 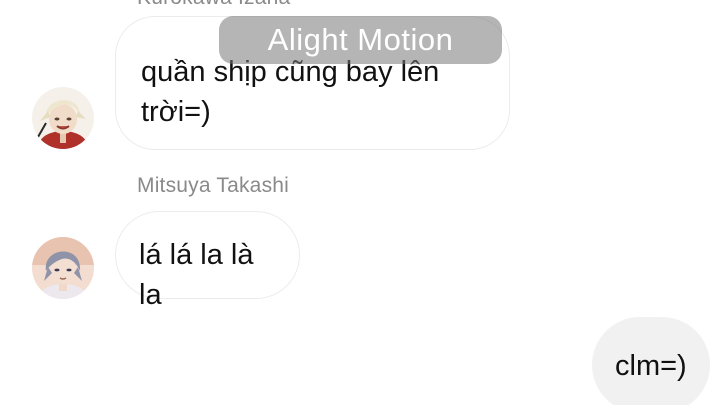 I want to click on message-bubble-incoming: lá lá la là la, so click(x=207, y=261).